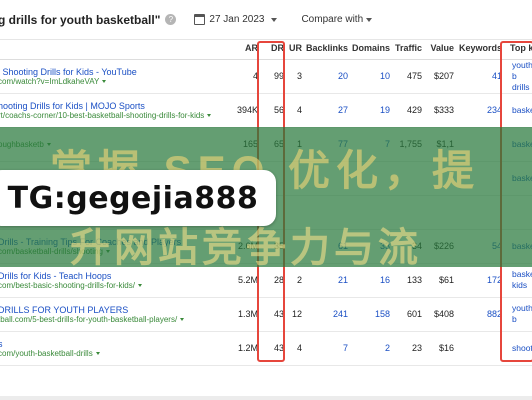 This screenshot has height=400, width=532. What do you see at coordinates (443, 314) in the screenshot?
I see `cell-value: $408` at bounding box center [443, 314].